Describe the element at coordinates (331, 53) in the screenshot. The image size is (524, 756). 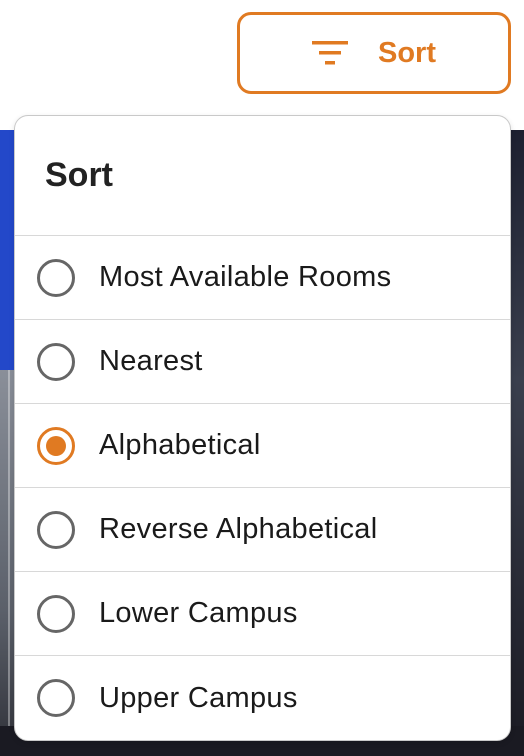
I see `filter-list-icon` at that location.